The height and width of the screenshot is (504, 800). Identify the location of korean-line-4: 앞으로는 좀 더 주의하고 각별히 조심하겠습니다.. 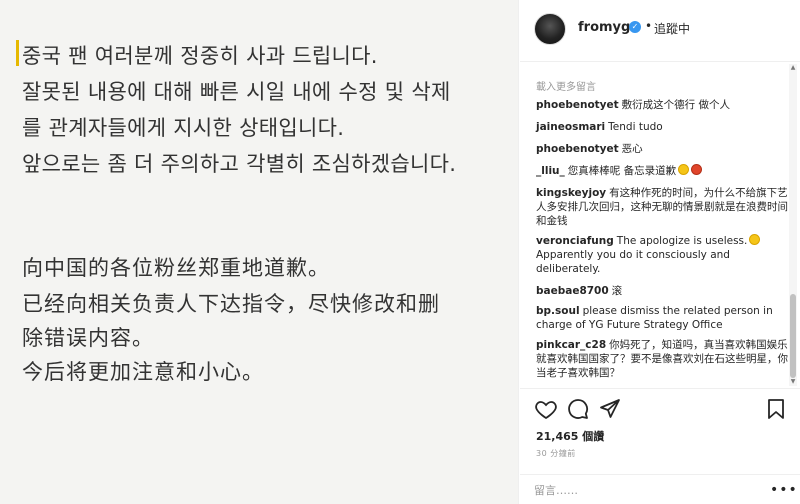
(239, 164).